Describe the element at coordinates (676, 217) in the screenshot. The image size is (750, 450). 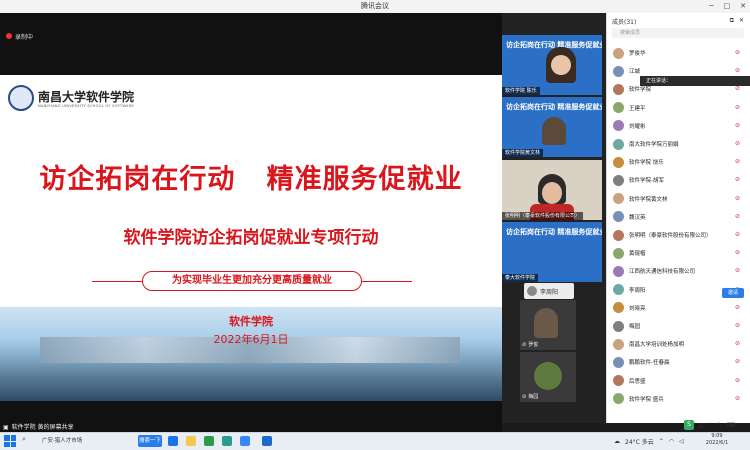
I see `member-row: 魏汉英 ⊘` at that location.